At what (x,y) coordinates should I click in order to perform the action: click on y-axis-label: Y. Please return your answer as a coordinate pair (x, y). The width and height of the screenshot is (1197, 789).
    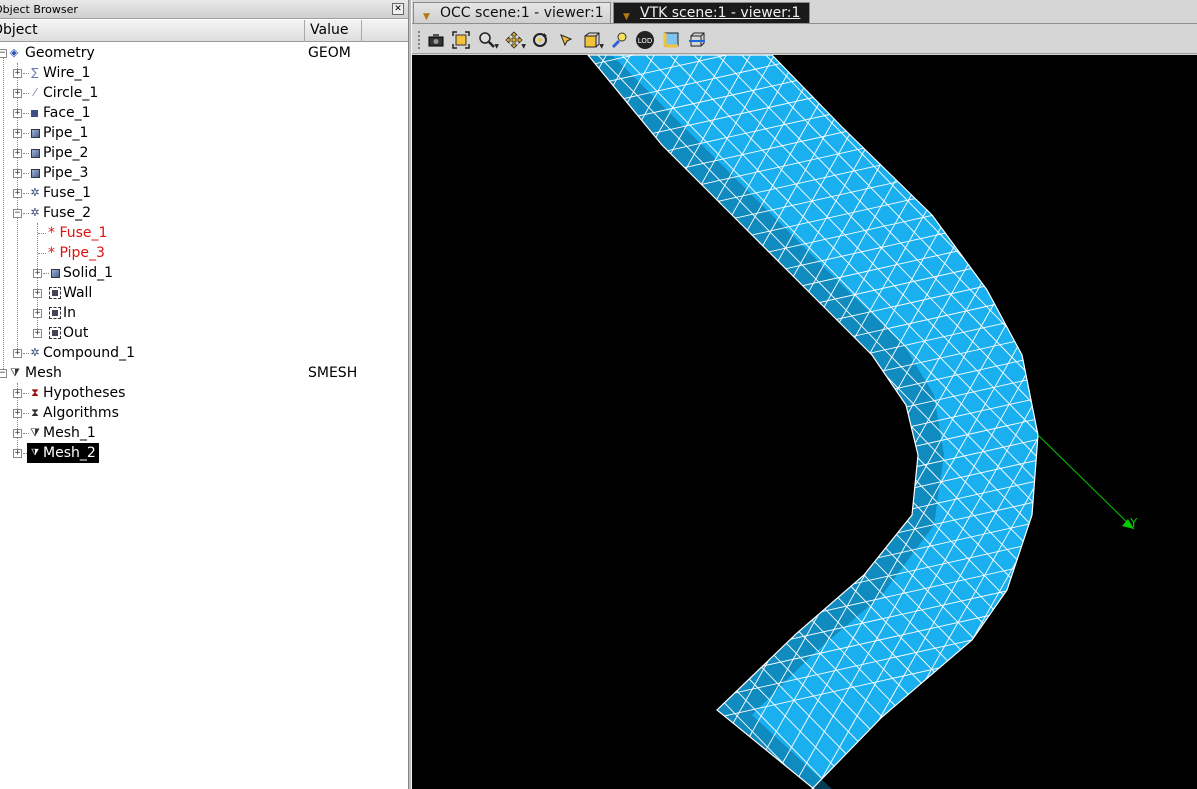
    Looking at the image, I should click on (1133, 523).